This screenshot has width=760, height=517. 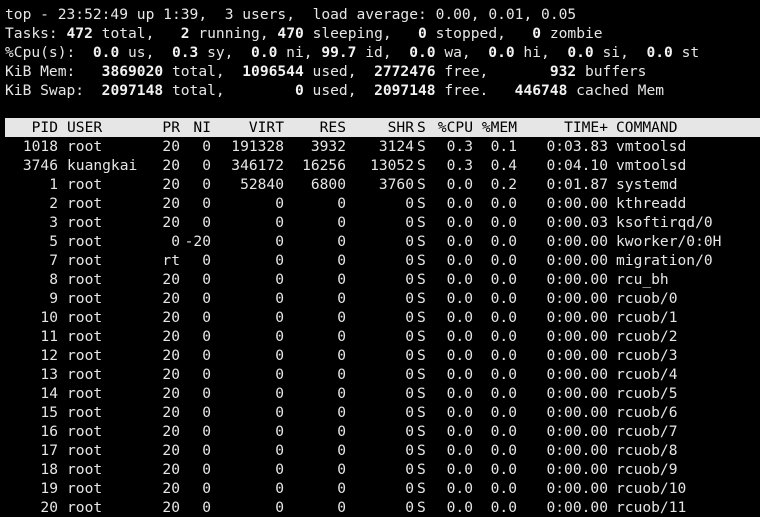 What do you see at coordinates (382, 450) in the screenshot?
I see `process-row: 17 root 20 0 0 0 0 S 0.0 0.0 0:00.00 rcuob/8` at bounding box center [382, 450].